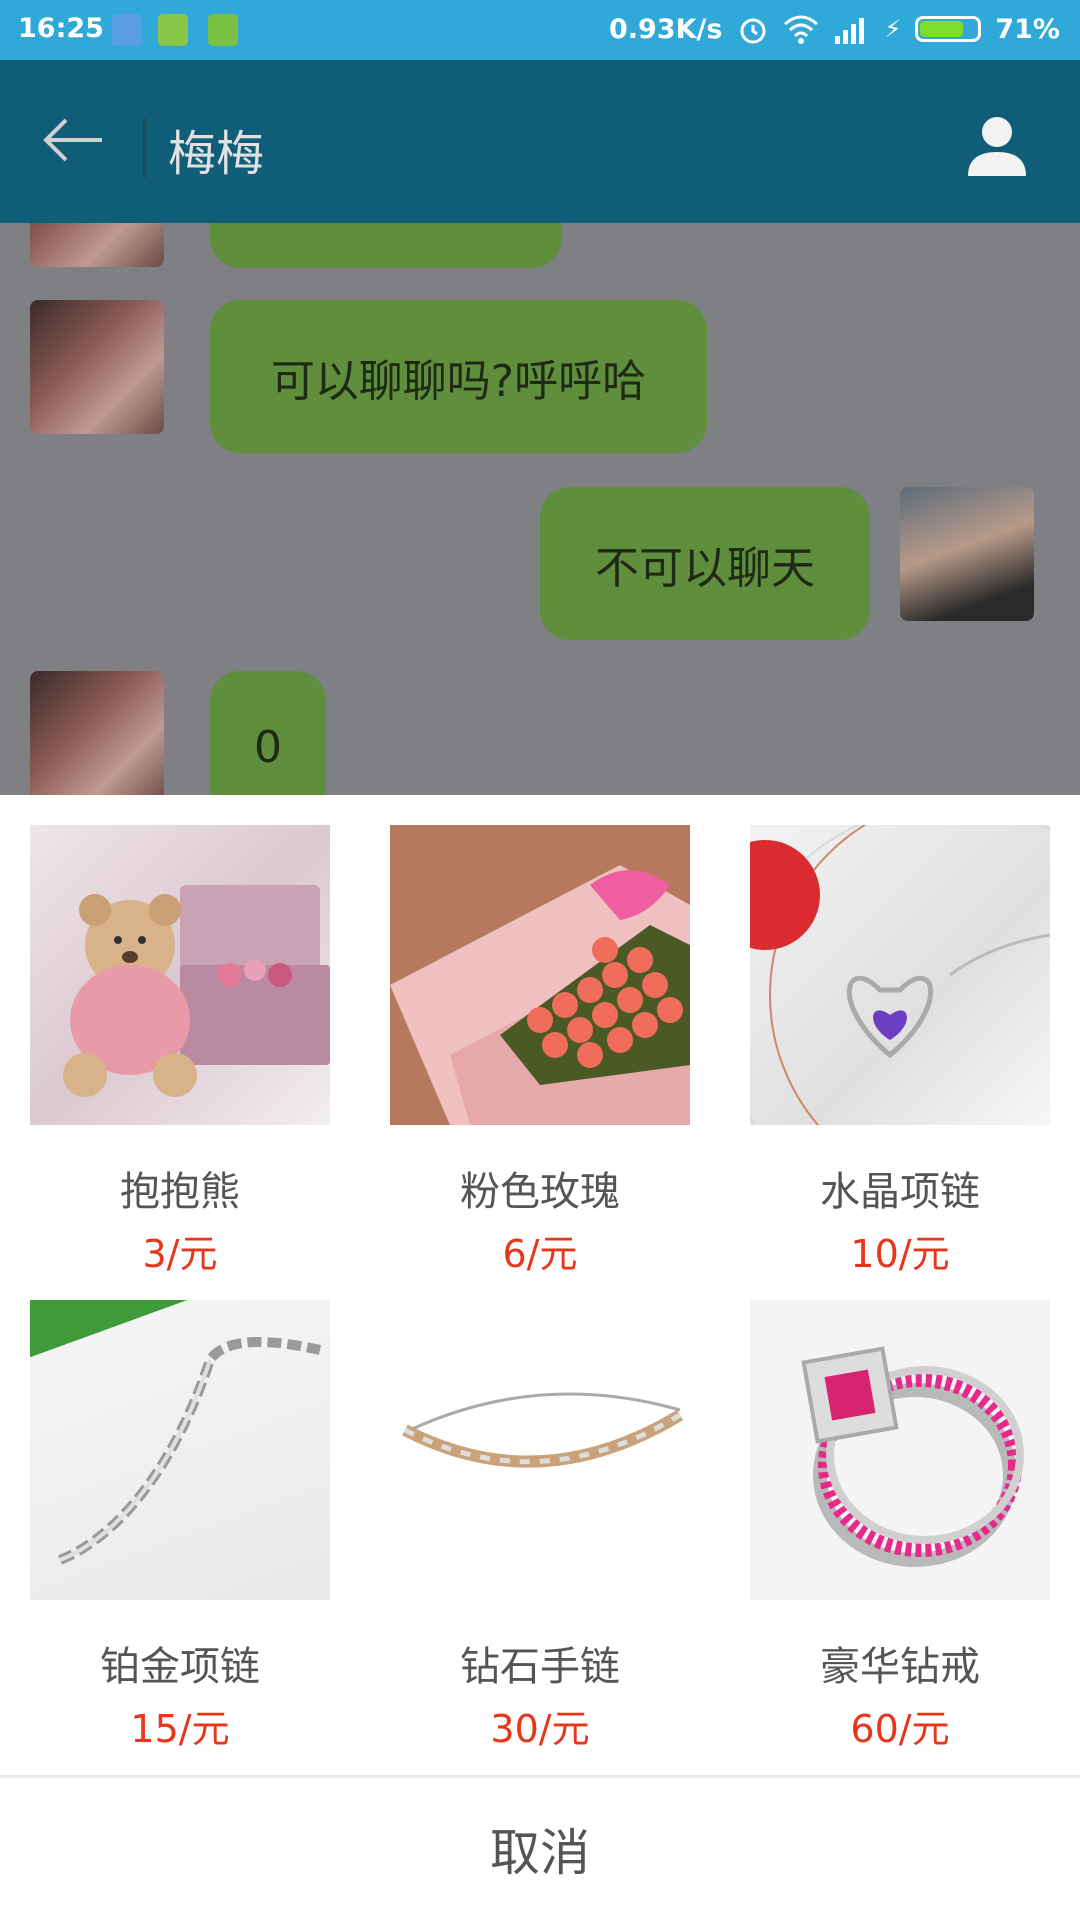 Image resolution: width=1080 pixels, height=1920 pixels. Describe the element at coordinates (173, 30) in the screenshot. I see `battery-app-icon` at that location.